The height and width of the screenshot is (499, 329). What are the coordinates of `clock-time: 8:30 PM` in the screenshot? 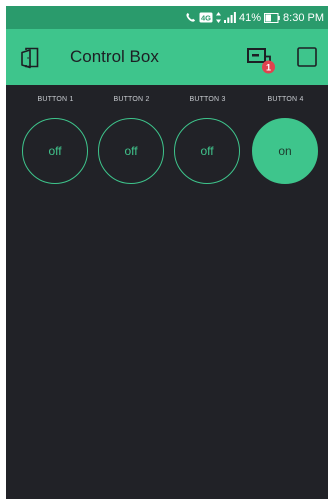 It's located at (303, 17).